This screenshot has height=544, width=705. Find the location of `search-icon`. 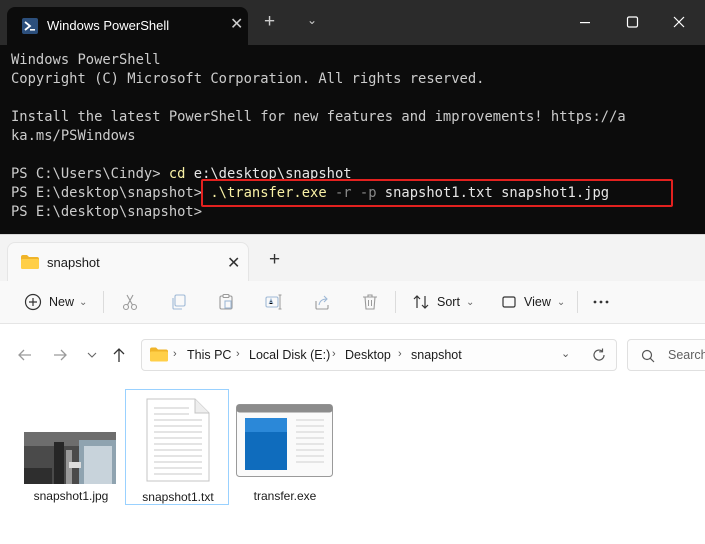

search-icon is located at coordinates (648, 356).